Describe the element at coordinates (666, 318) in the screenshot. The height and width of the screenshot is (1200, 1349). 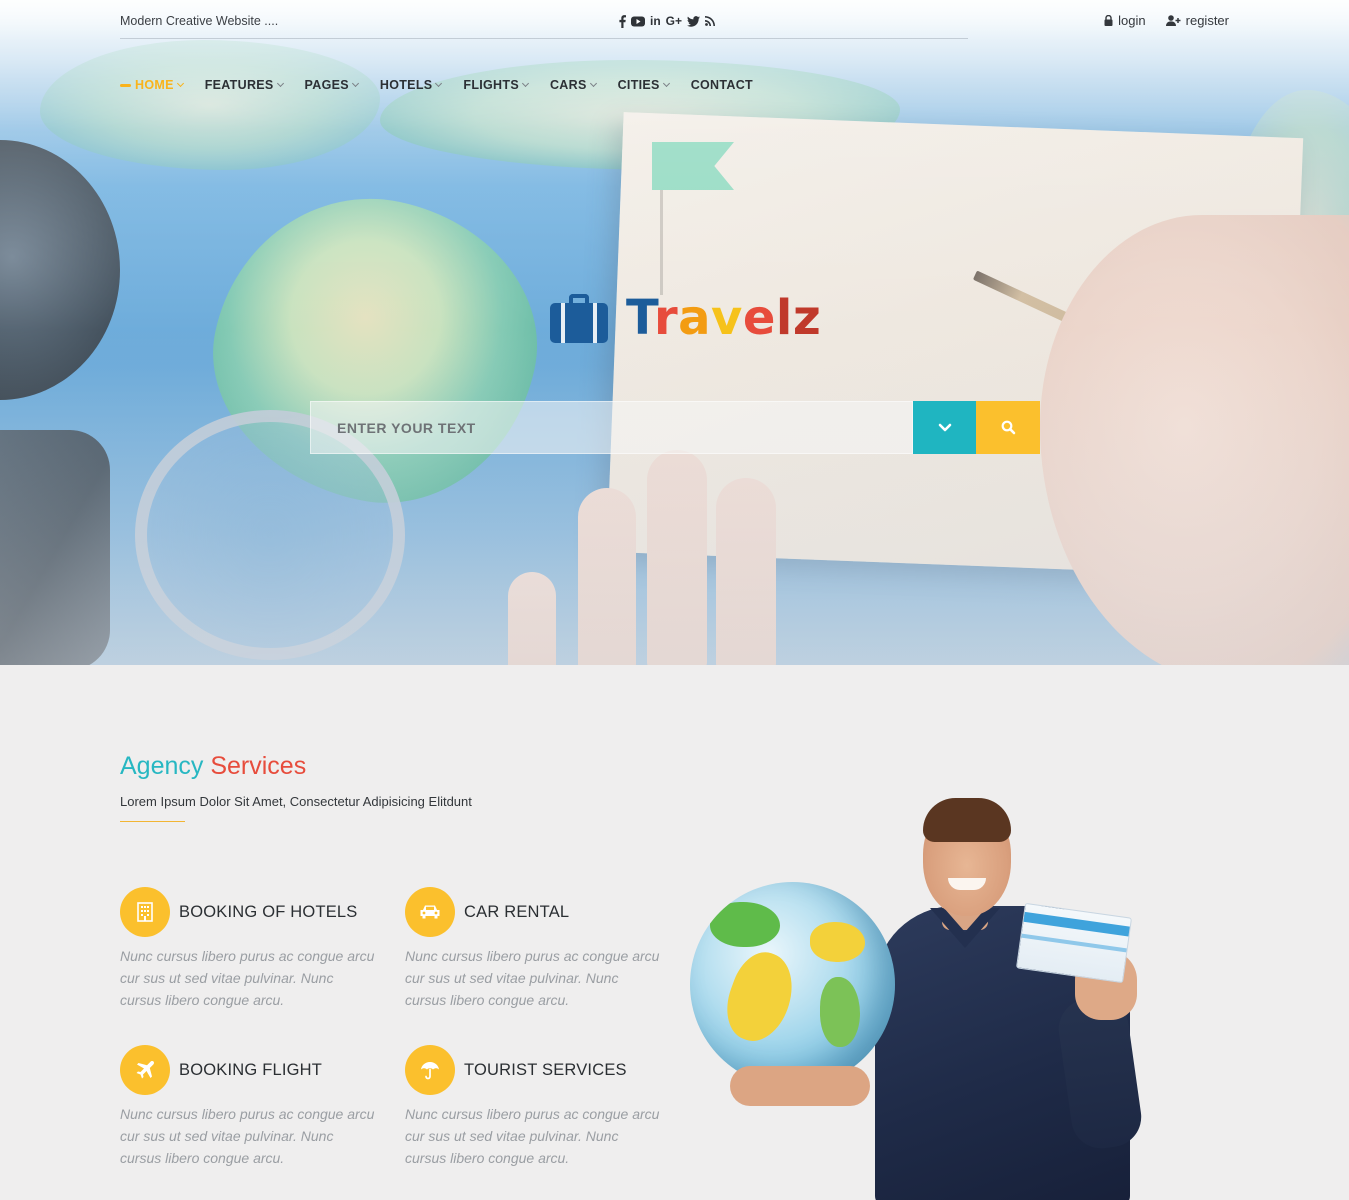
I see `logo-letter: r` at that location.